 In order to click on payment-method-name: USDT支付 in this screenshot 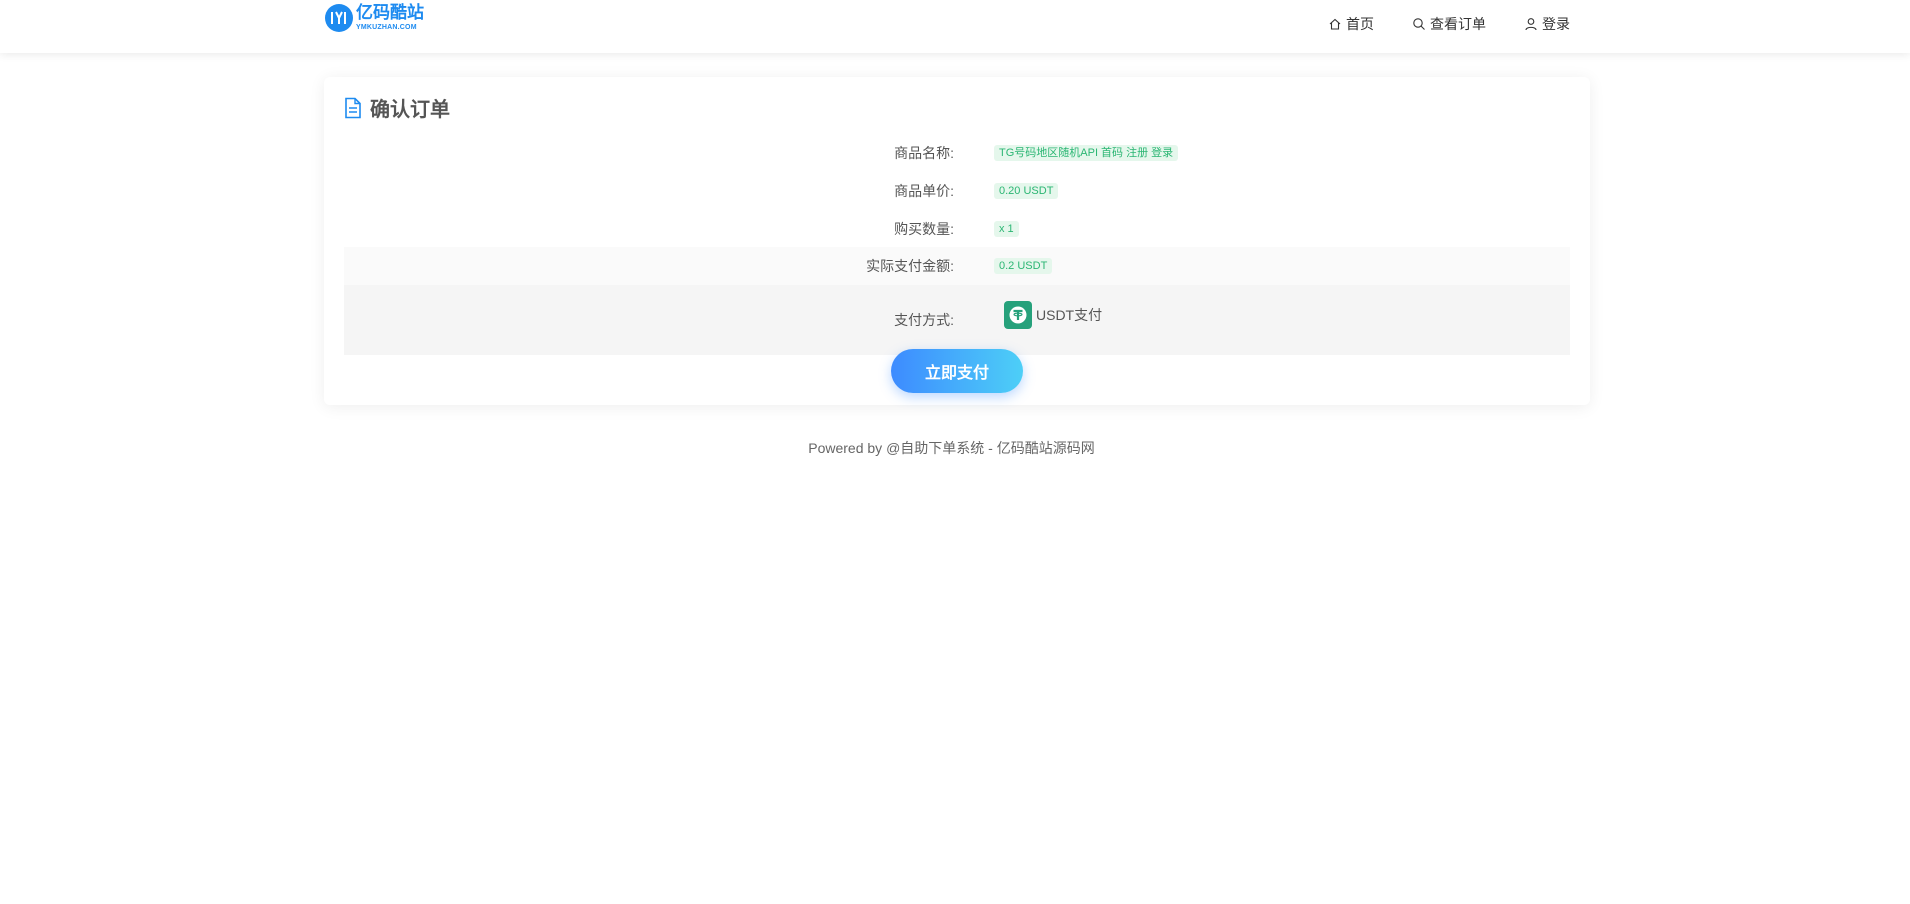, I will do `click(1069, 315)`.